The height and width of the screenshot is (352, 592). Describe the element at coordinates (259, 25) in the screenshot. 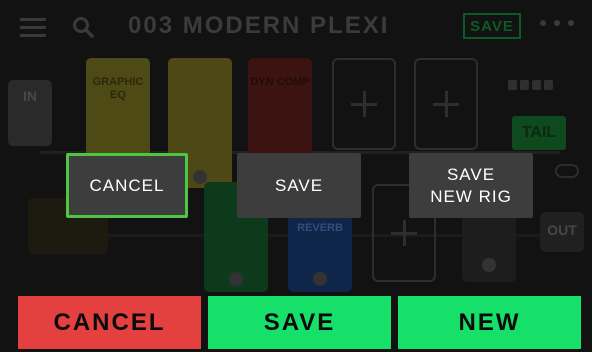

I see `preset-name: 003 MODERN PLEXI` at that location.